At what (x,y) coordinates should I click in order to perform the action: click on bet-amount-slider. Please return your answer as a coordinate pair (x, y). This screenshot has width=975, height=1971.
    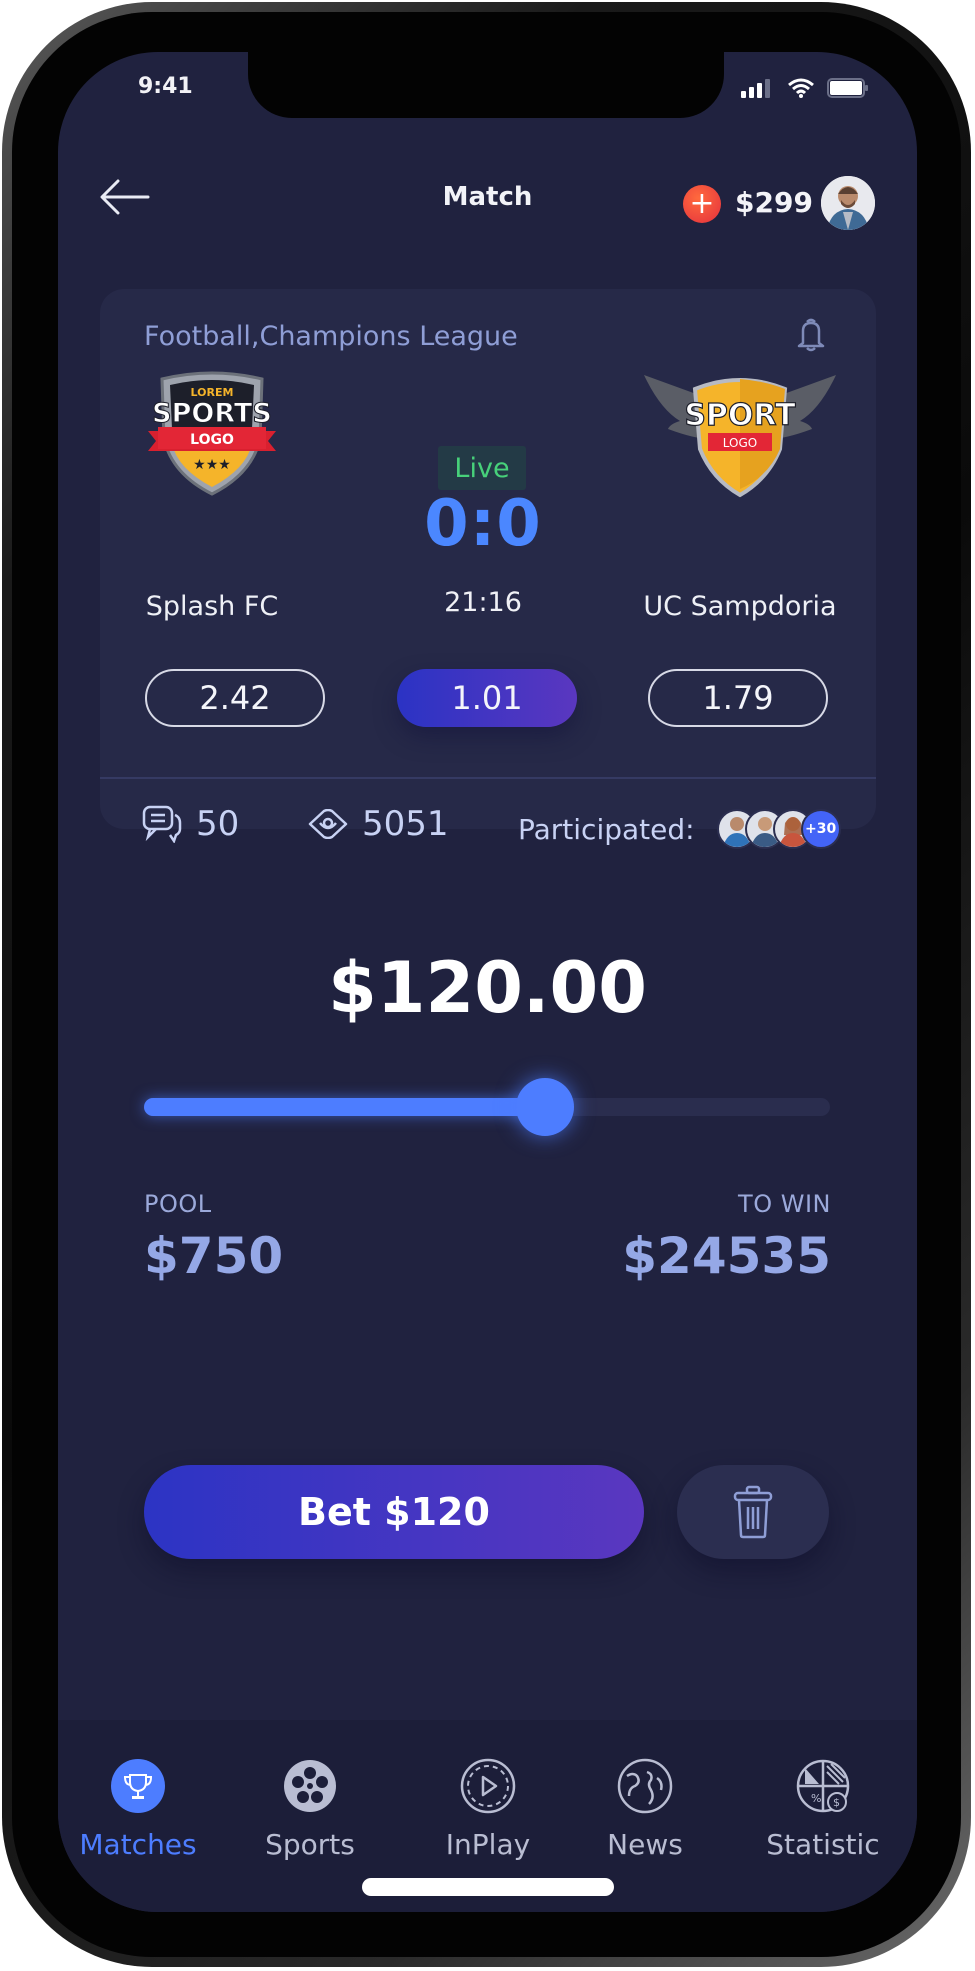
    Looking at the image, I should click on (487, 1107).